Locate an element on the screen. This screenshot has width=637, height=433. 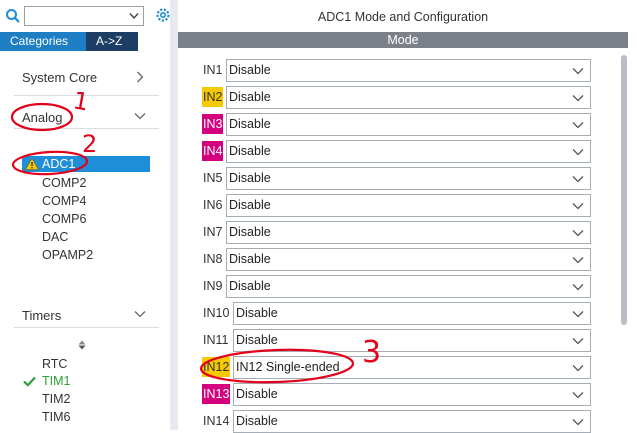
chevron-right-icon is located at coordinates (140, 77).